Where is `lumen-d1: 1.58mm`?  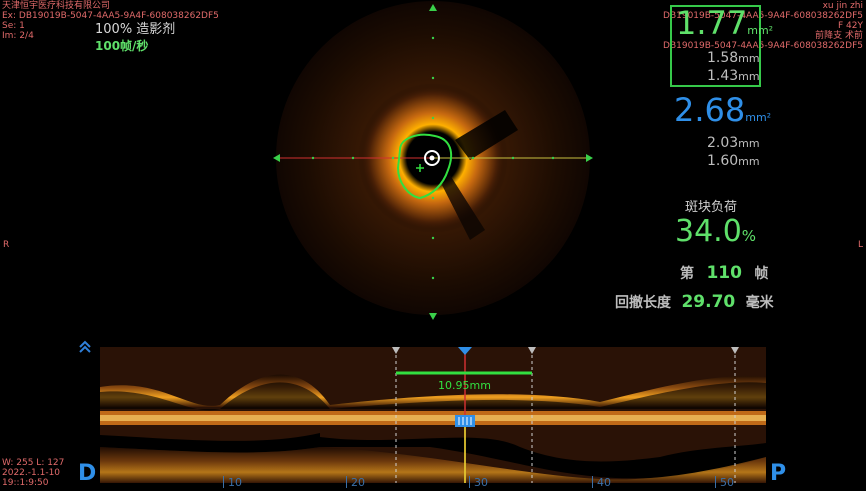
lumen-d1: 1.58mm is located at coordinates (733, 58).